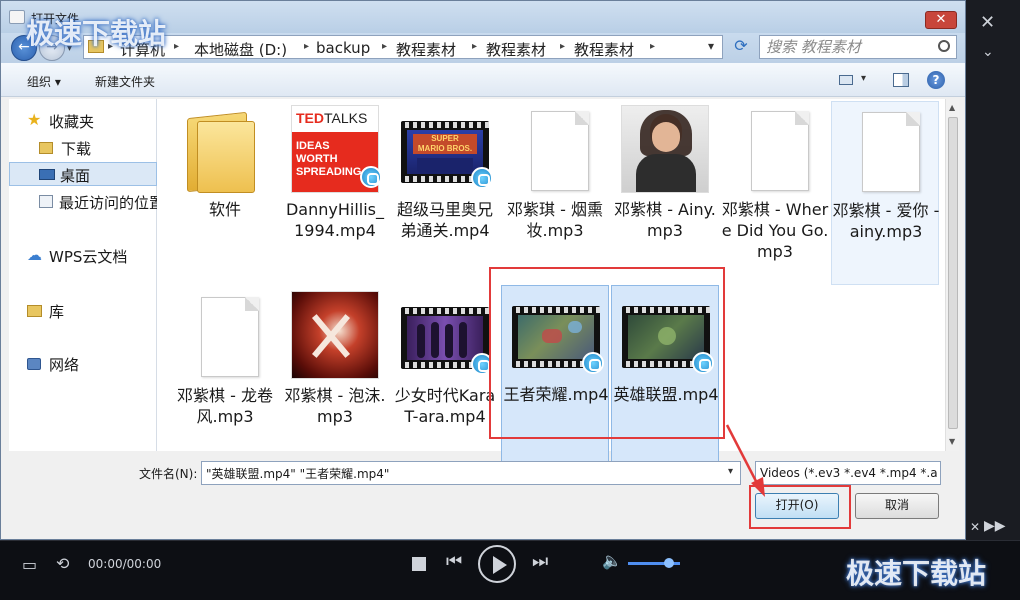  I want to click on view-dropdown-icon: ▾, so click(863, 78).